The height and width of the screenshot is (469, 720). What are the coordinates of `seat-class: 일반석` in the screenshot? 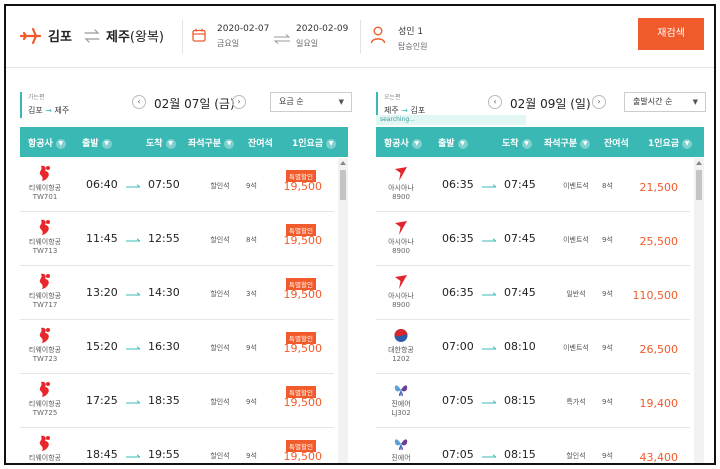 It's located at (576, 294).